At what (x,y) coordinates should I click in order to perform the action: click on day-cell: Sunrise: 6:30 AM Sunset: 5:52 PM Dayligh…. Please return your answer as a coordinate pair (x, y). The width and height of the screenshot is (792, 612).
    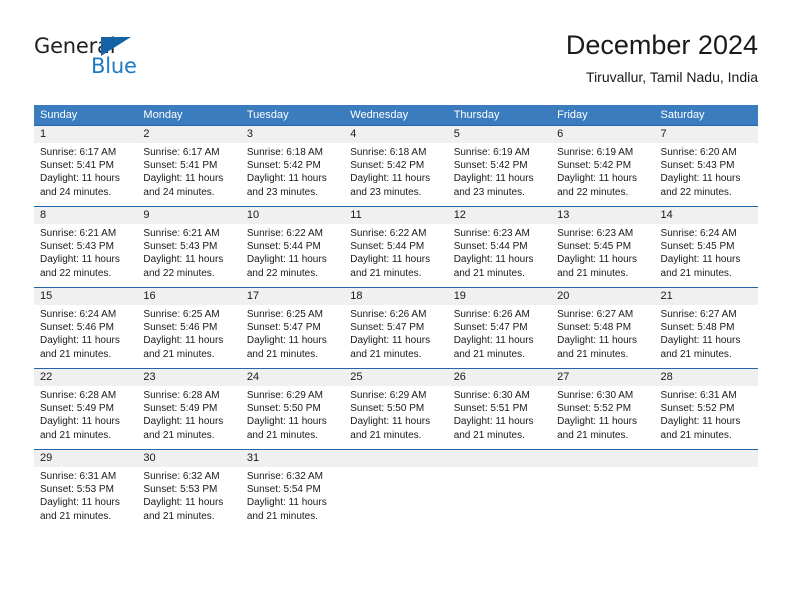
    Looking at the image, I should click on (602, 417).